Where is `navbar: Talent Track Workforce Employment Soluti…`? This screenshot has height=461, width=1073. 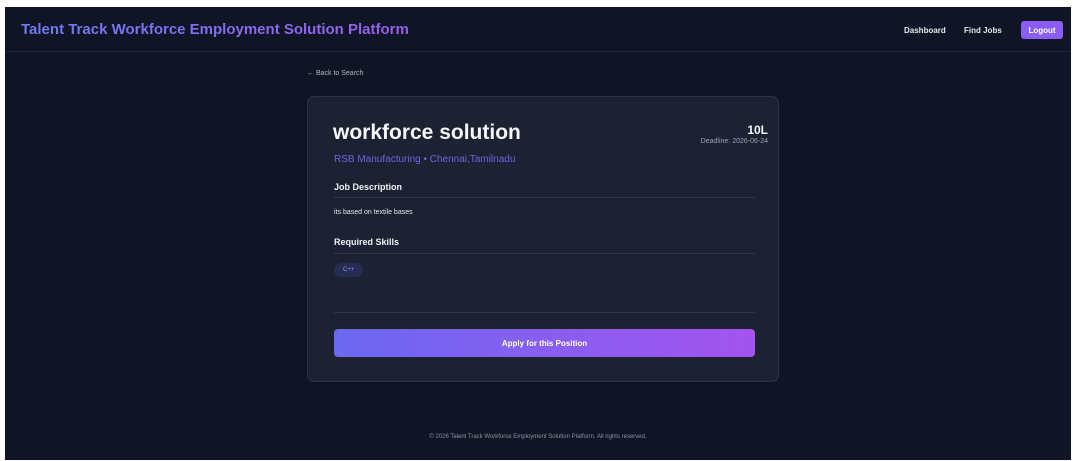 navbar: Talent Track Workforce Employment Soluti… is located at coordinates (538, 29).